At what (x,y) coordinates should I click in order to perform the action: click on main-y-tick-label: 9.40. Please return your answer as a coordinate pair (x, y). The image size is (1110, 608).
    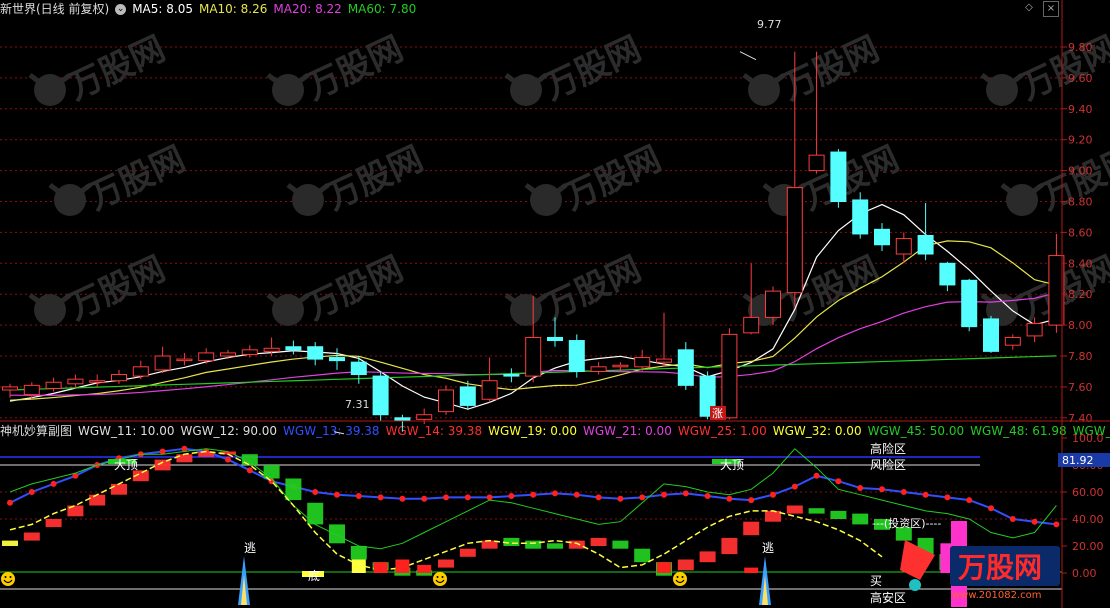
    Looking at the image, I should click on (1080, 109).